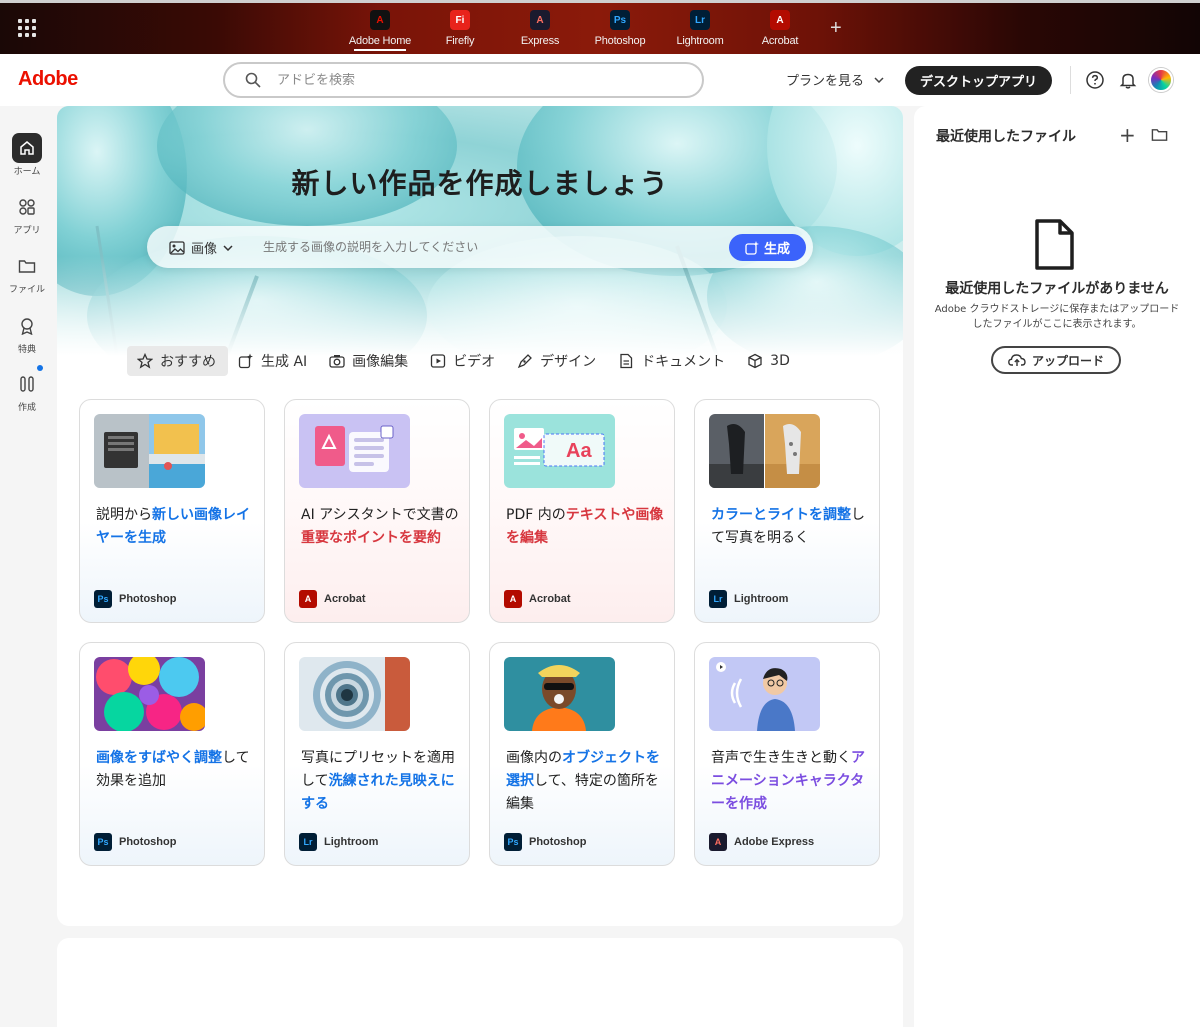 This screenshot has width=1200, height=1027. Describe the element at coordinates (460, 28) in the screenshot. I see `app-tab-firefly: Fi Firefly` at that location.